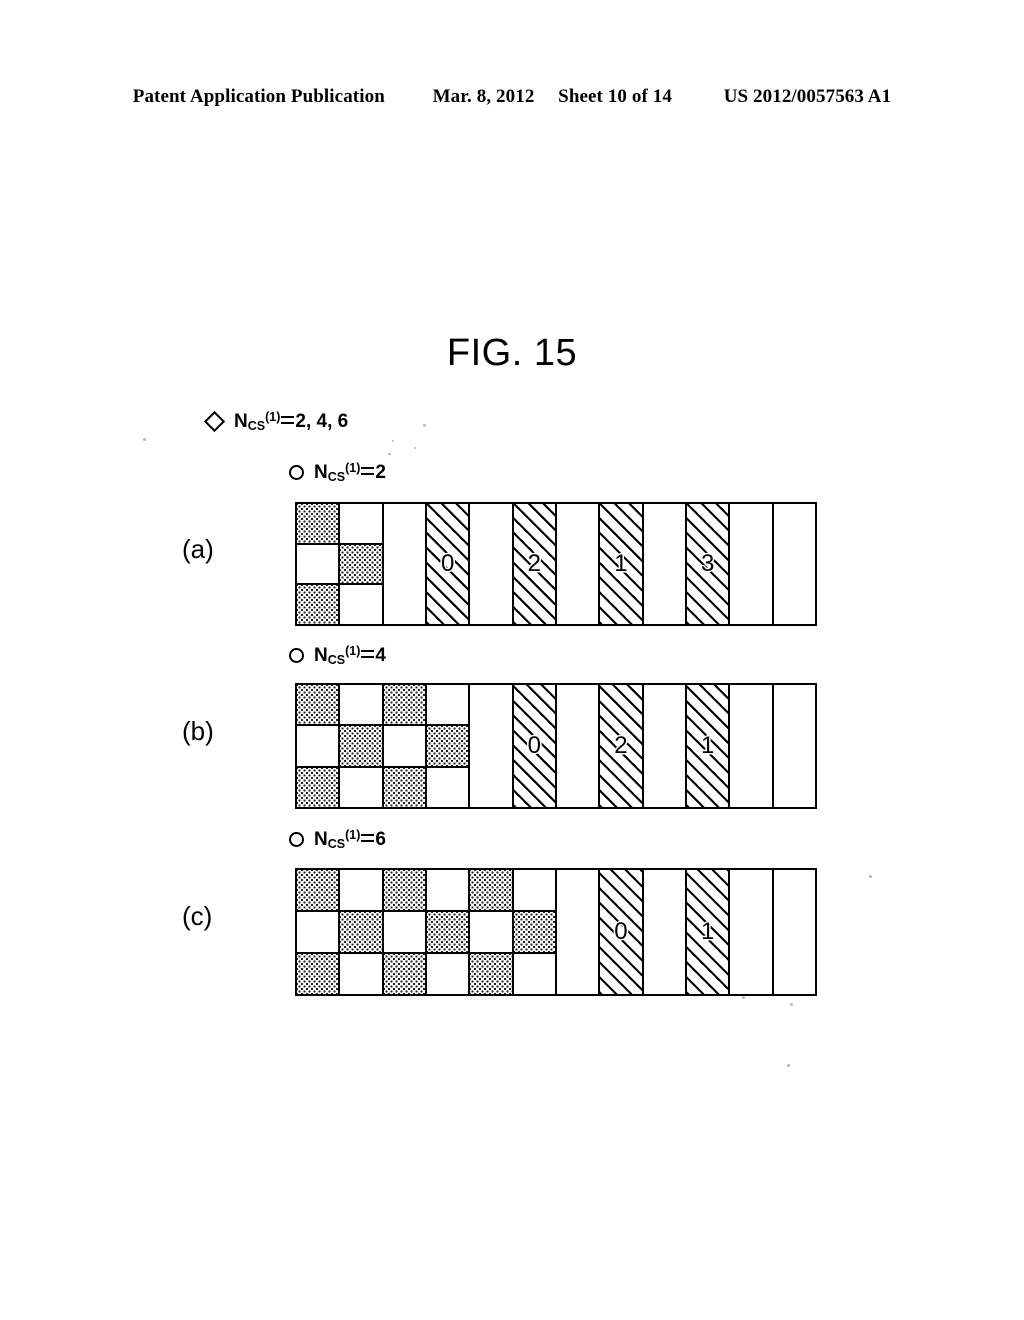 The width and height of the screenshot is (1024, 1320). What do you see at coordinates (512, 353) in the screenshot?
I see `figure-title: FIG. 15` at bounding box center [512, 353].